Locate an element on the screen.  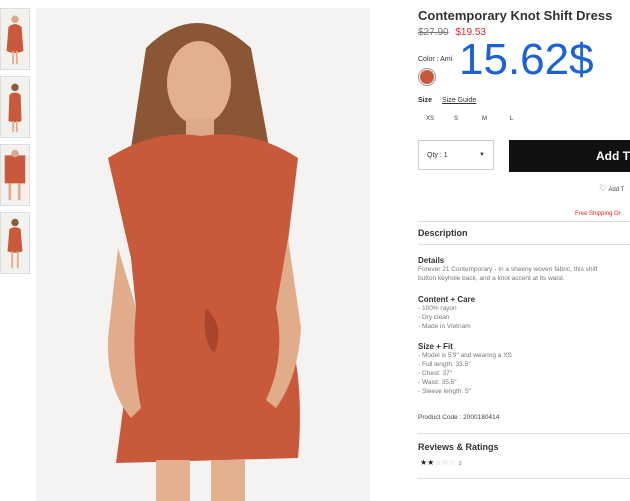
add-to-wishlist-label: Add T is located at coordinates (616, 190).